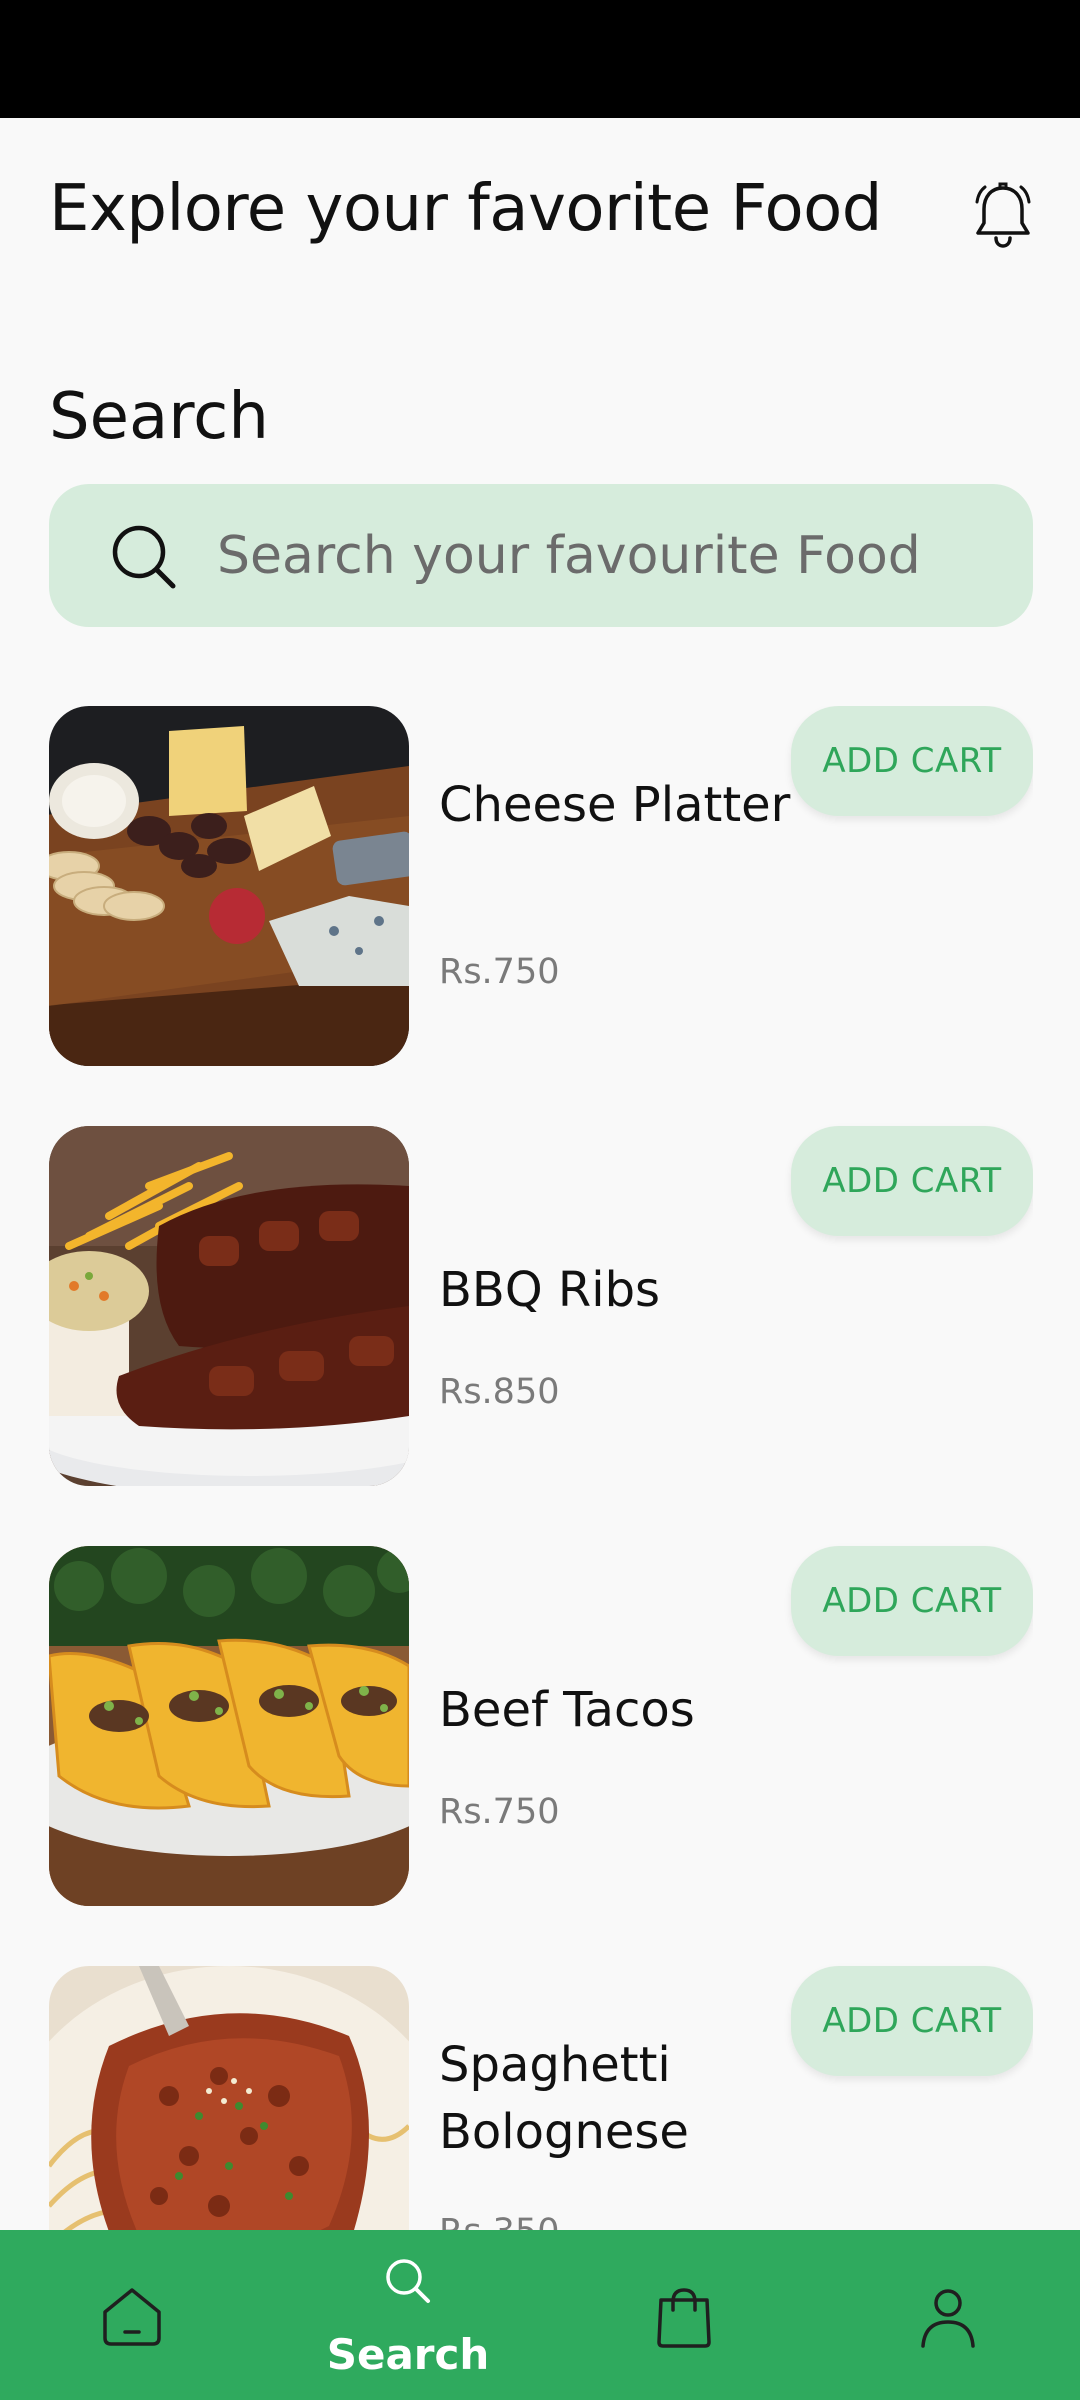 This screenshot has width=1080, height=2400. I want to click on bbq-ribs-image, so click(229, 1306).